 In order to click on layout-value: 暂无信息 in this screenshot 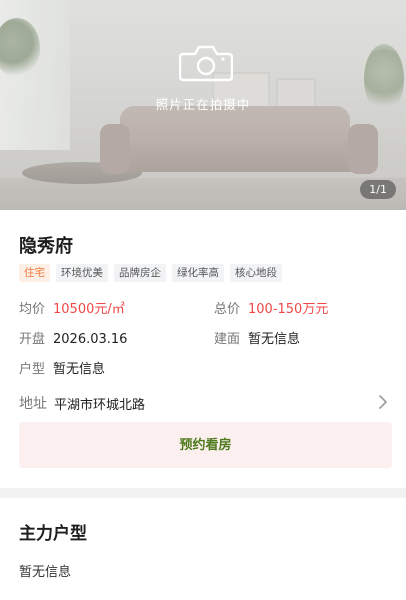, I will do `click(79, 369)`.